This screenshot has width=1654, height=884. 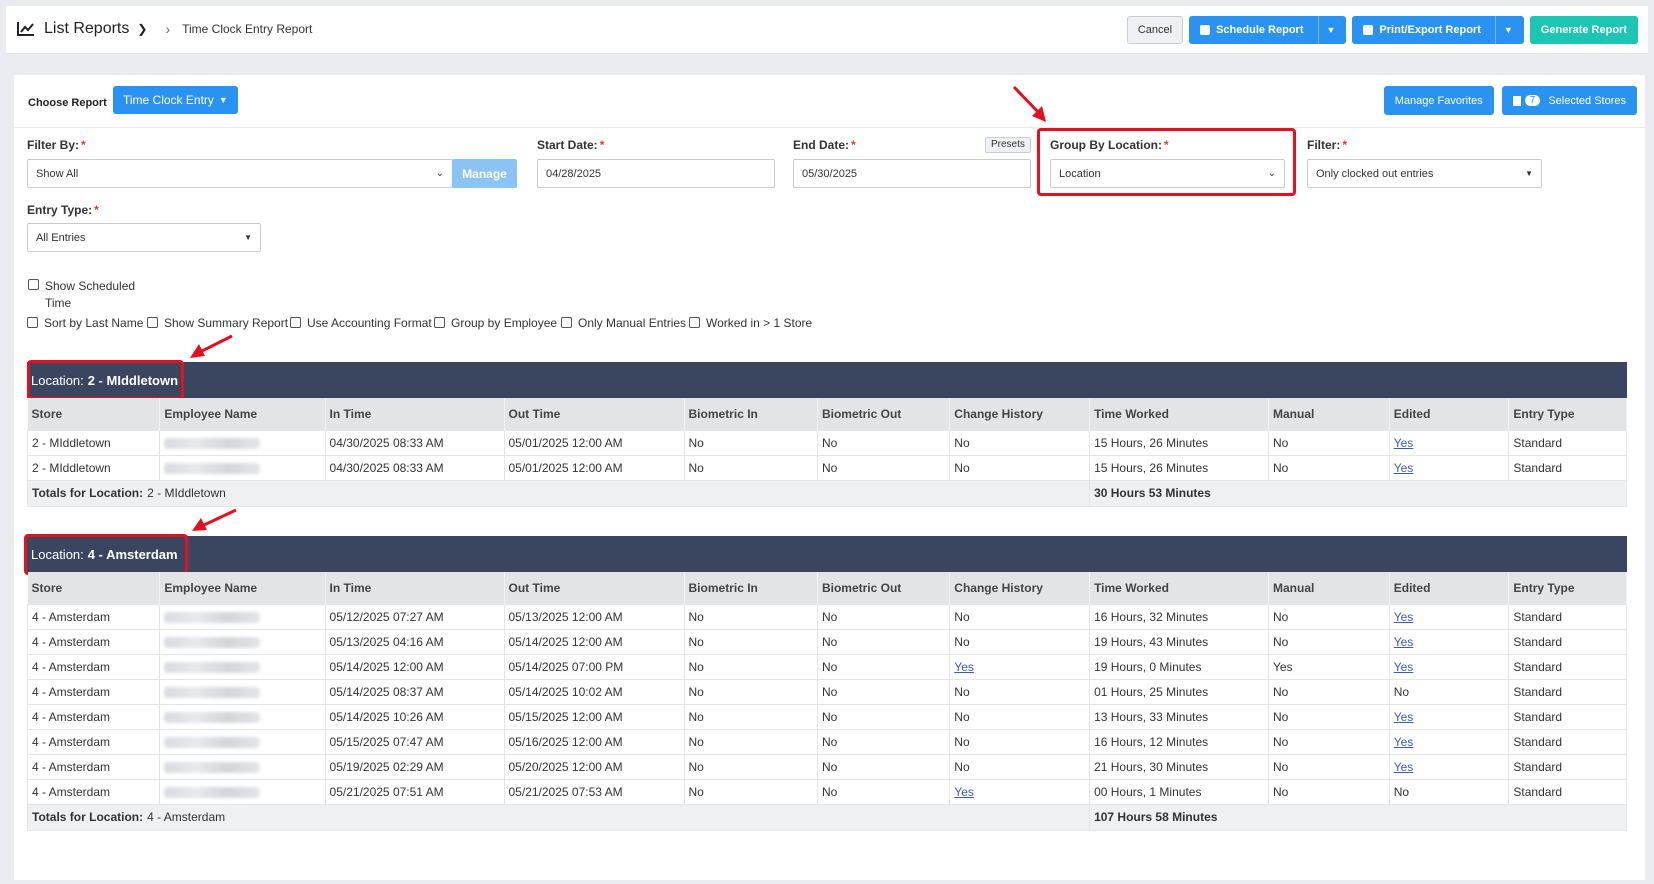 What do you see at coordinates (94, 323) in the screenshot?
I see `sort-last-name-label: Sort by Last Name` at bounding box center [94, 323].